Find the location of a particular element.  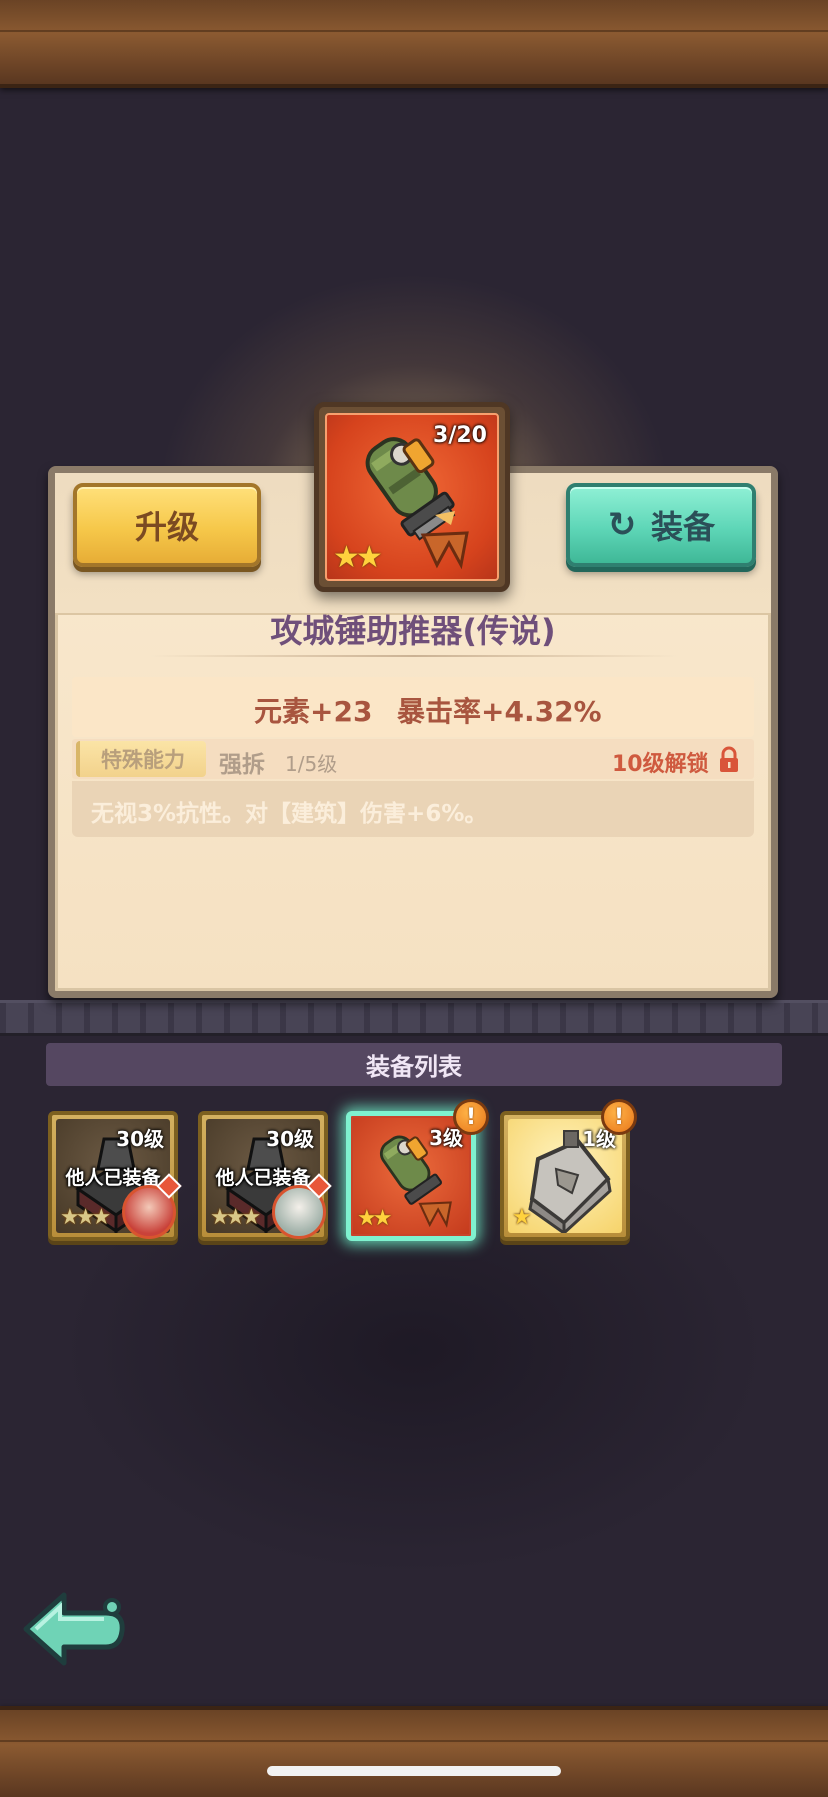

equip-button-label: 装备 is located at coordinates (682, 527).